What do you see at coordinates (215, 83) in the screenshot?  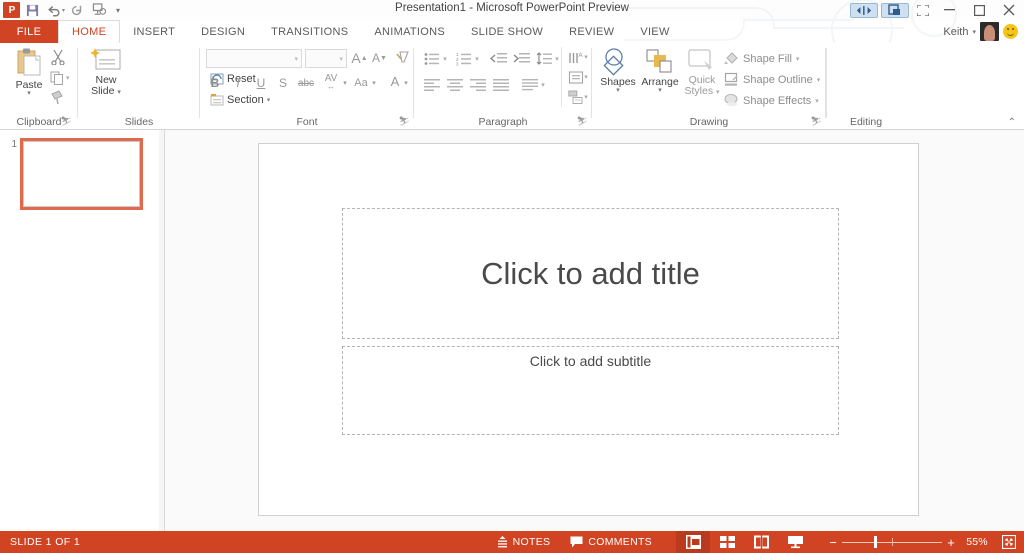 I see `bold-button: B` at bounding box center [215, 83].